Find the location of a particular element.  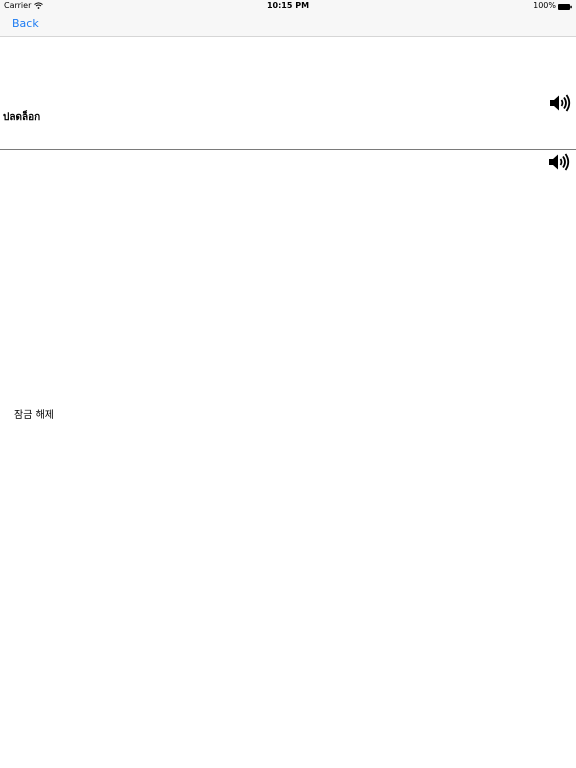

status-right: 100% is located at coordinates (552, 5).